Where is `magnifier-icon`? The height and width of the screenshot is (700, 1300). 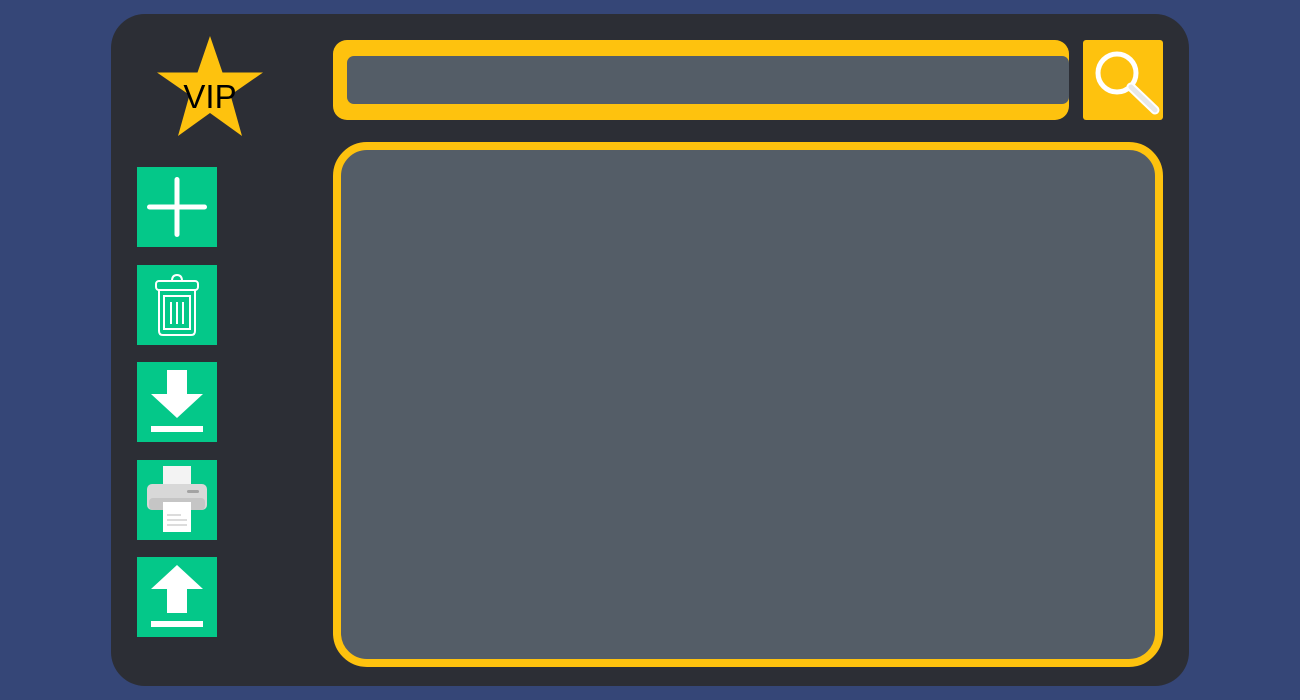 magnifier-icon is located at coordinates (1127, 83).